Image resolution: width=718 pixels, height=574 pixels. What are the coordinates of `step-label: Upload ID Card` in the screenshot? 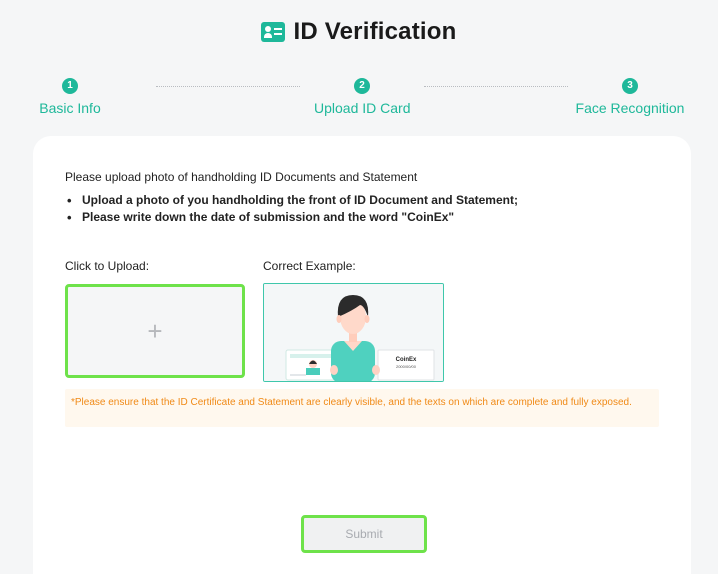 It's located at (362, 108).